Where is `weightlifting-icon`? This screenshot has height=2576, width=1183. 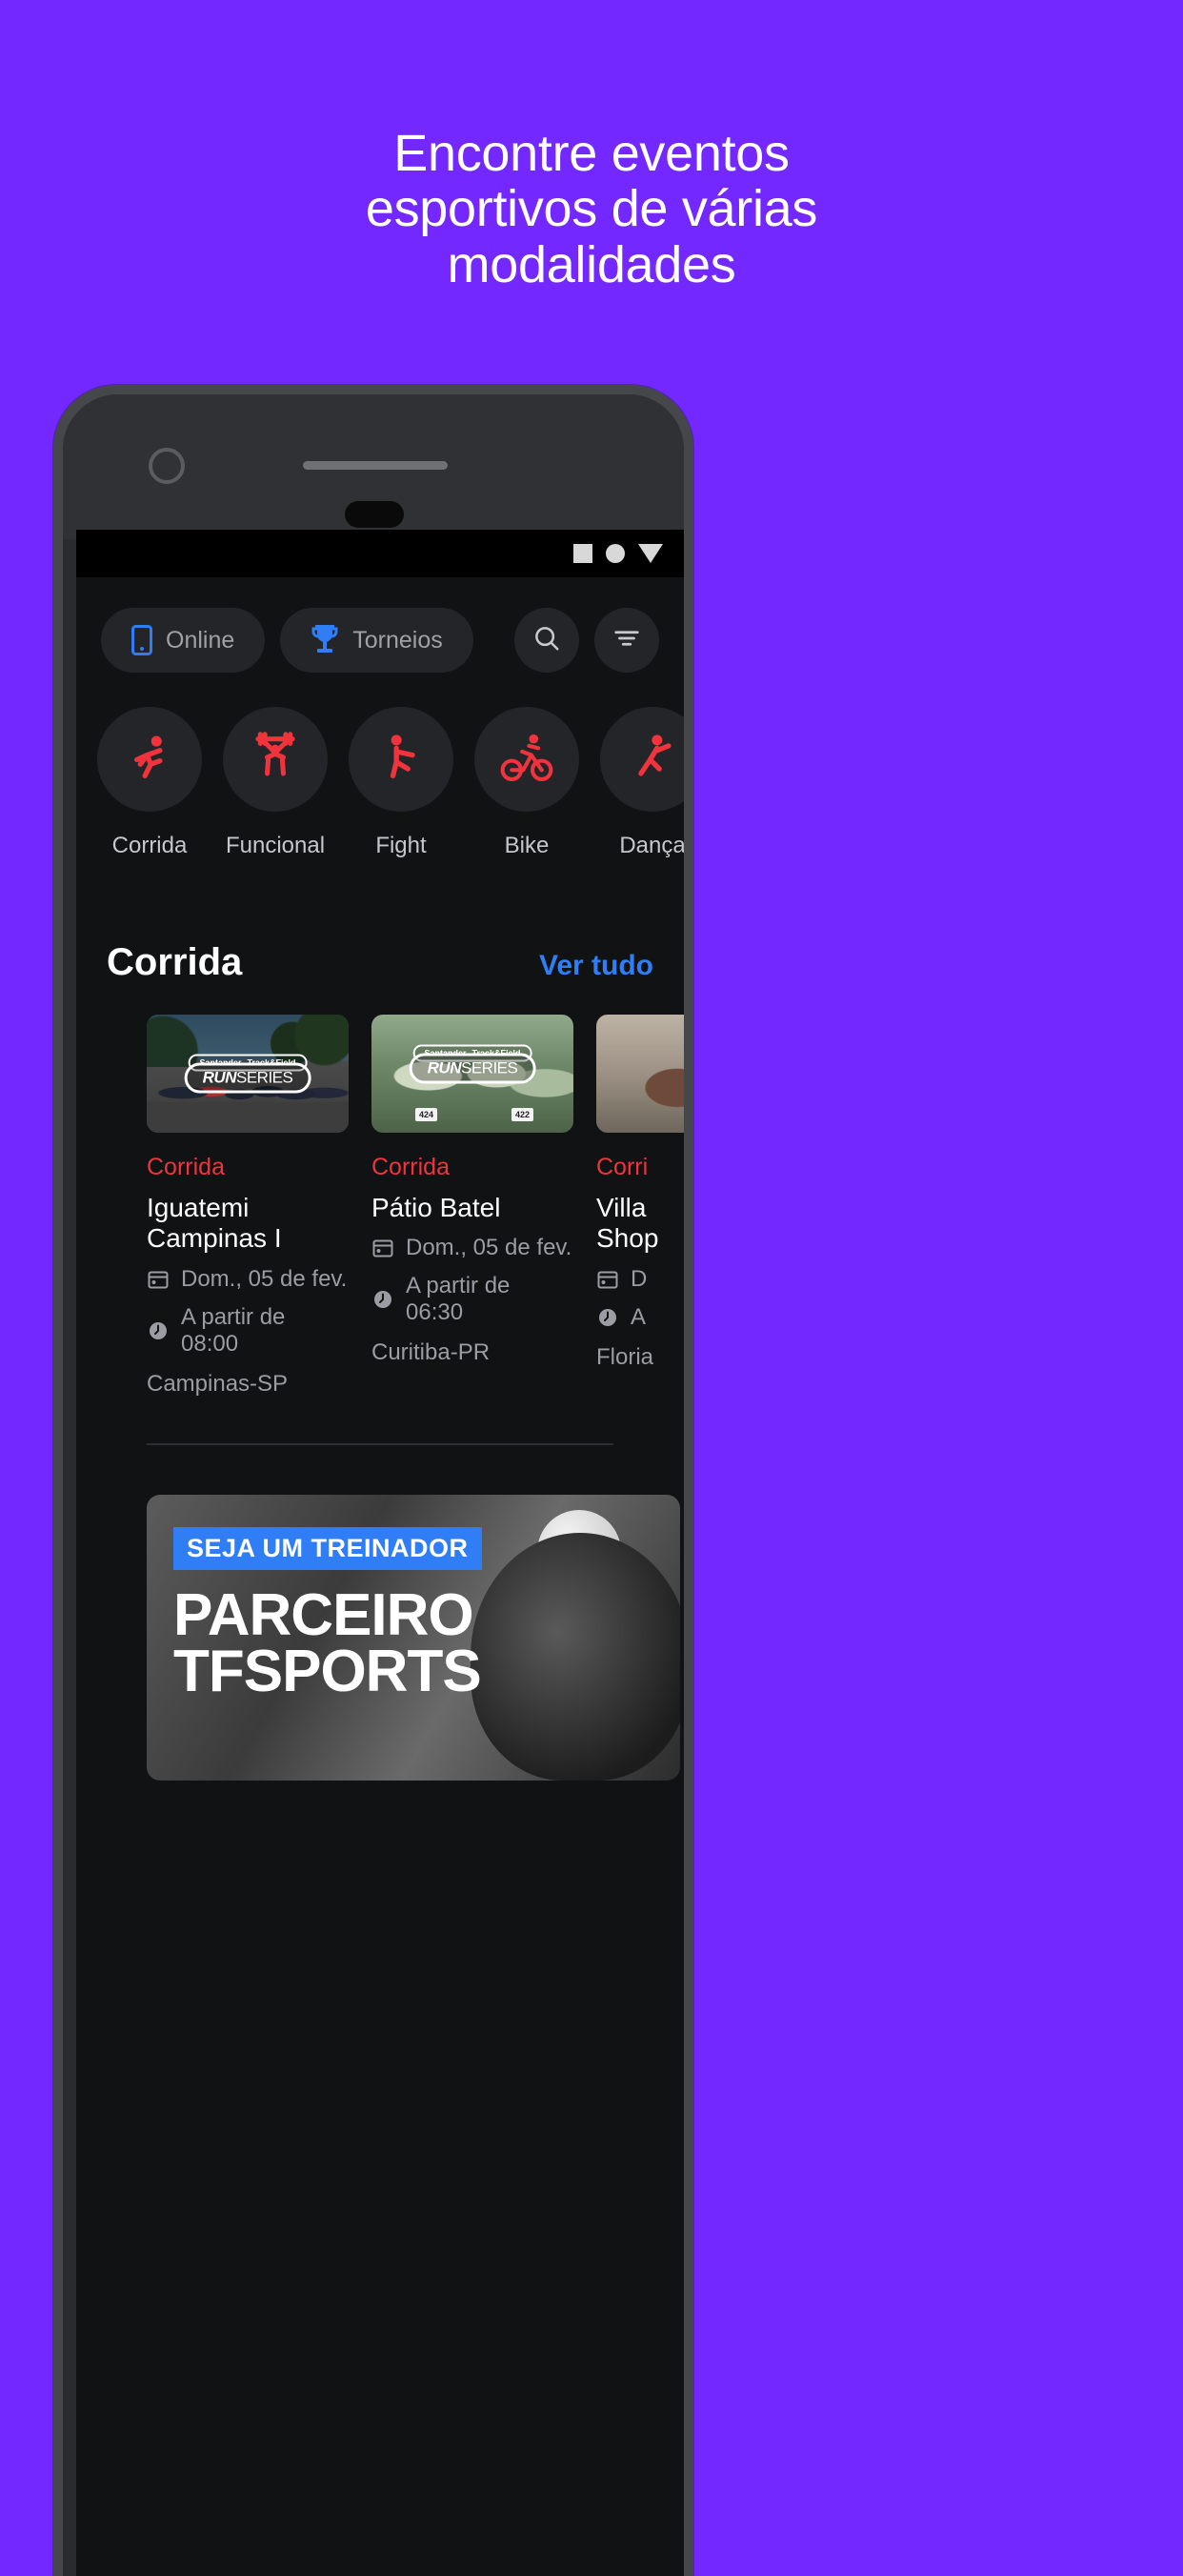 weightlifting-icon is located at coordinates (276, 760).